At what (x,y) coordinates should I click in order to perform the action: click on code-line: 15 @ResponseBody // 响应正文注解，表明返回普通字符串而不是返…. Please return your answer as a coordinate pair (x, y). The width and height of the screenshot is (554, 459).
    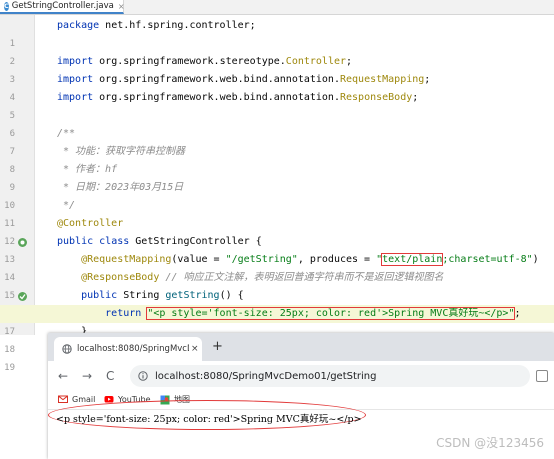
    Looking at the image, I should click on (277, 285).